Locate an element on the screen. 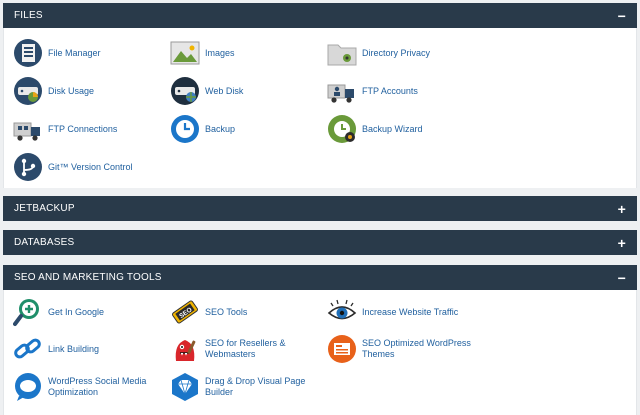 The width and height of the screenshot is (640, 415). jetbackup-title: JETBACKUP is located at coordinates (44, 208).